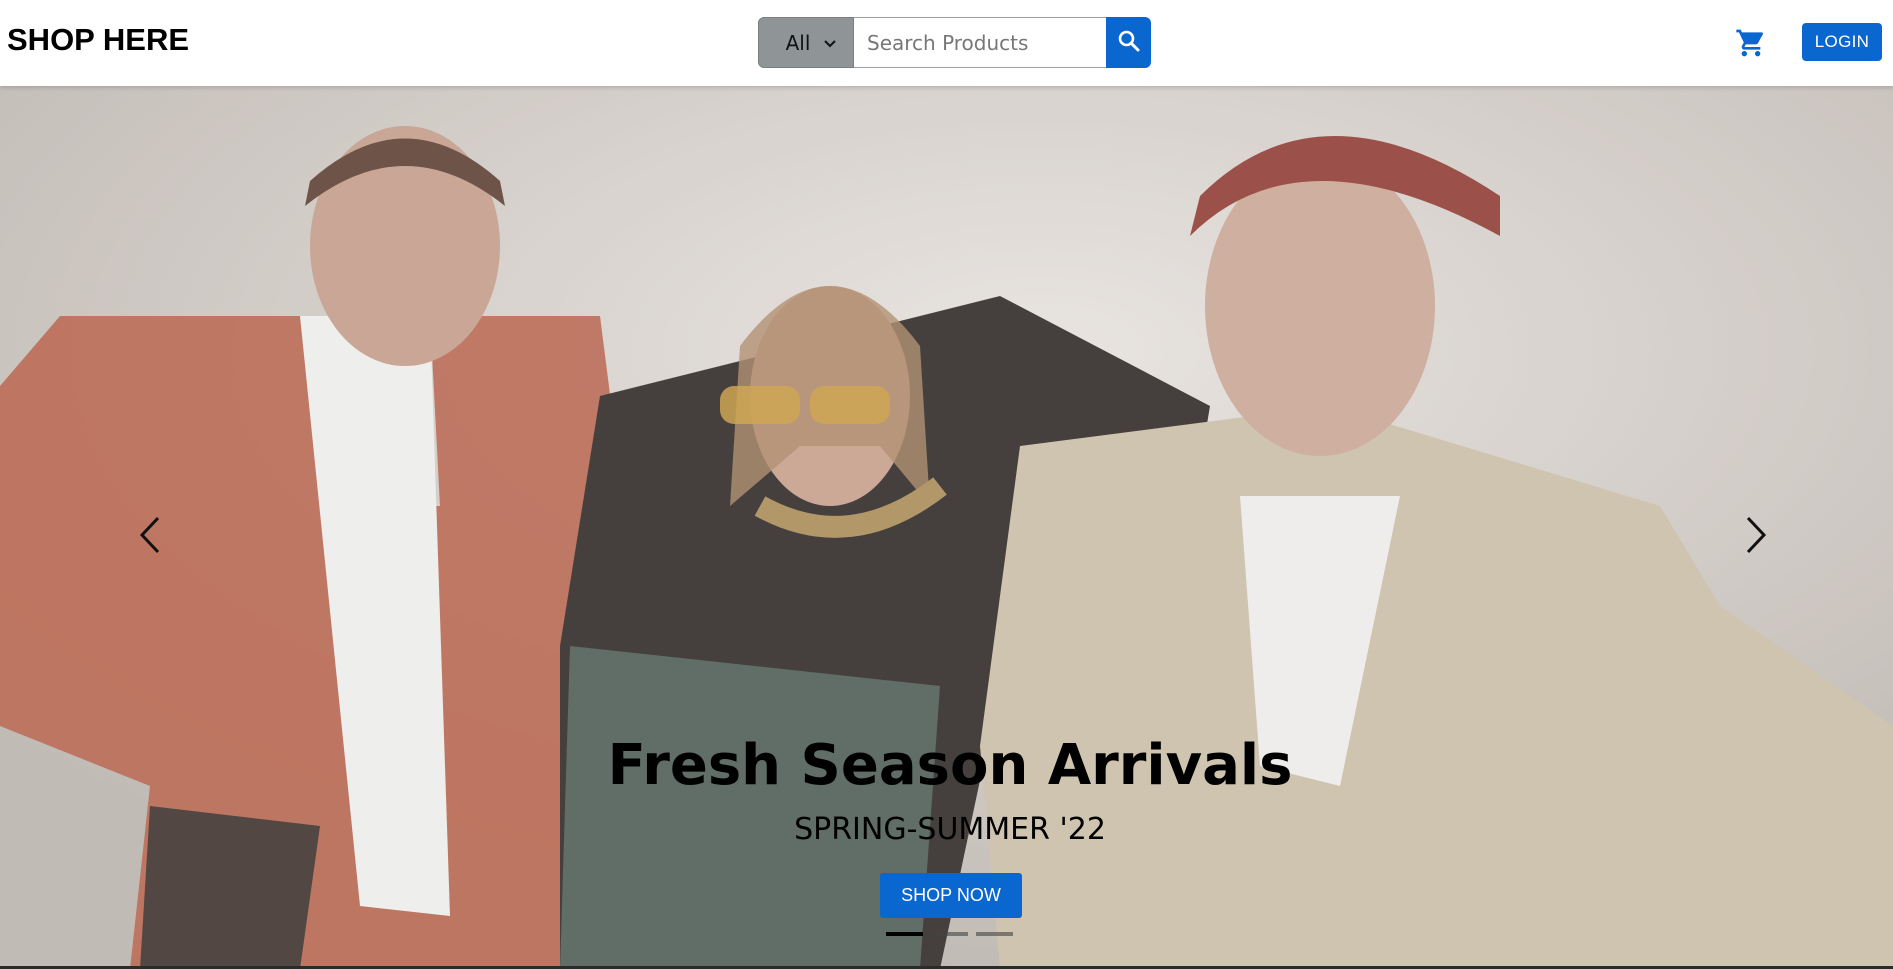 This screenshot has height=969, width=1893. What do you see at coordinates (98, 40) in the screenshot?
I see `brand-logo: SHOP HERE` at bounding box center [98, 40].